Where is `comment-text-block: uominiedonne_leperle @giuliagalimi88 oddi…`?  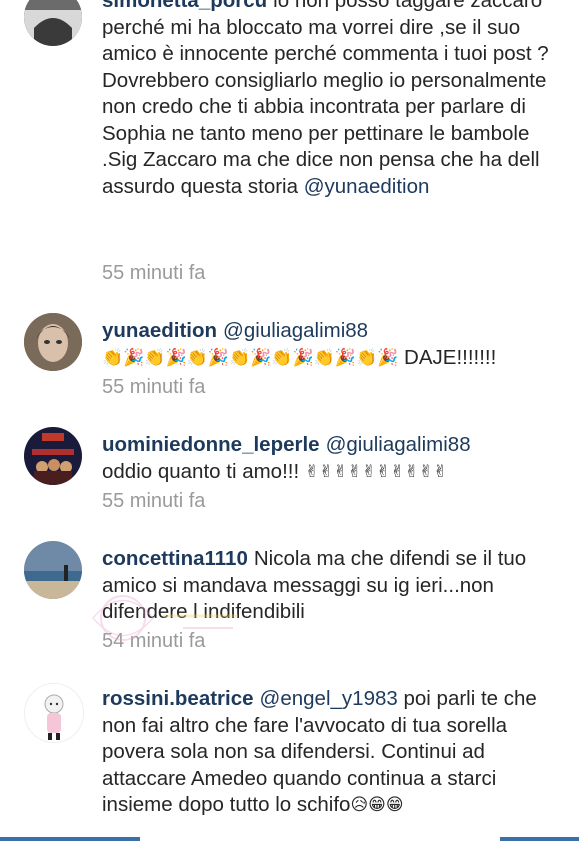 comment-text-block: uominiedonne_leperle @giuliagalimi88 oddi… is located at coordinates (333, 458).